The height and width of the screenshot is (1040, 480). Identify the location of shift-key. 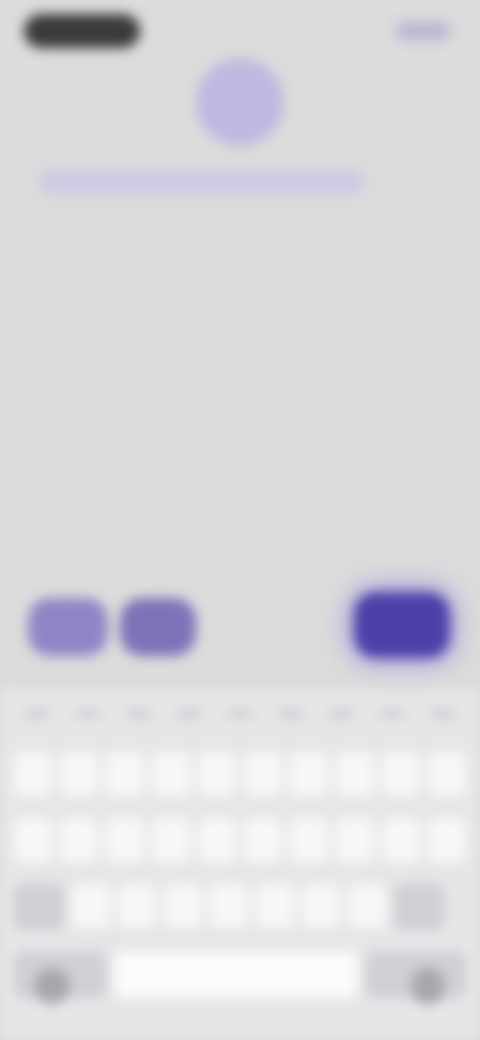
(39, 907).